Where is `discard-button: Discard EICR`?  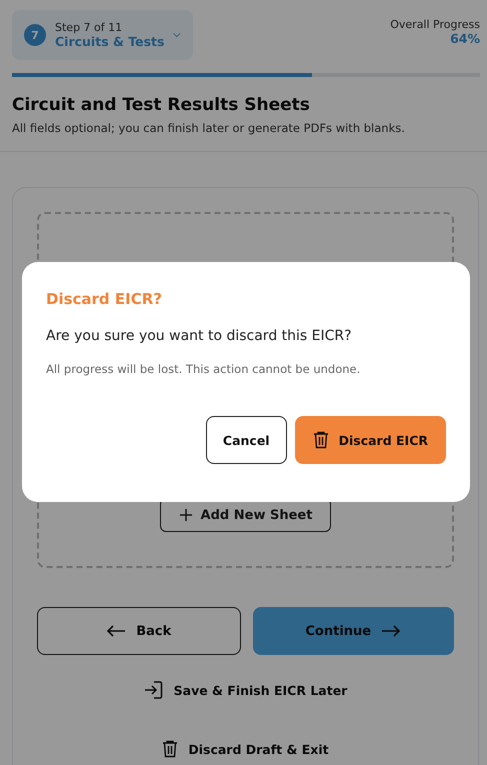
discard-button: Discard EICR is located at coordinates (370, 440).